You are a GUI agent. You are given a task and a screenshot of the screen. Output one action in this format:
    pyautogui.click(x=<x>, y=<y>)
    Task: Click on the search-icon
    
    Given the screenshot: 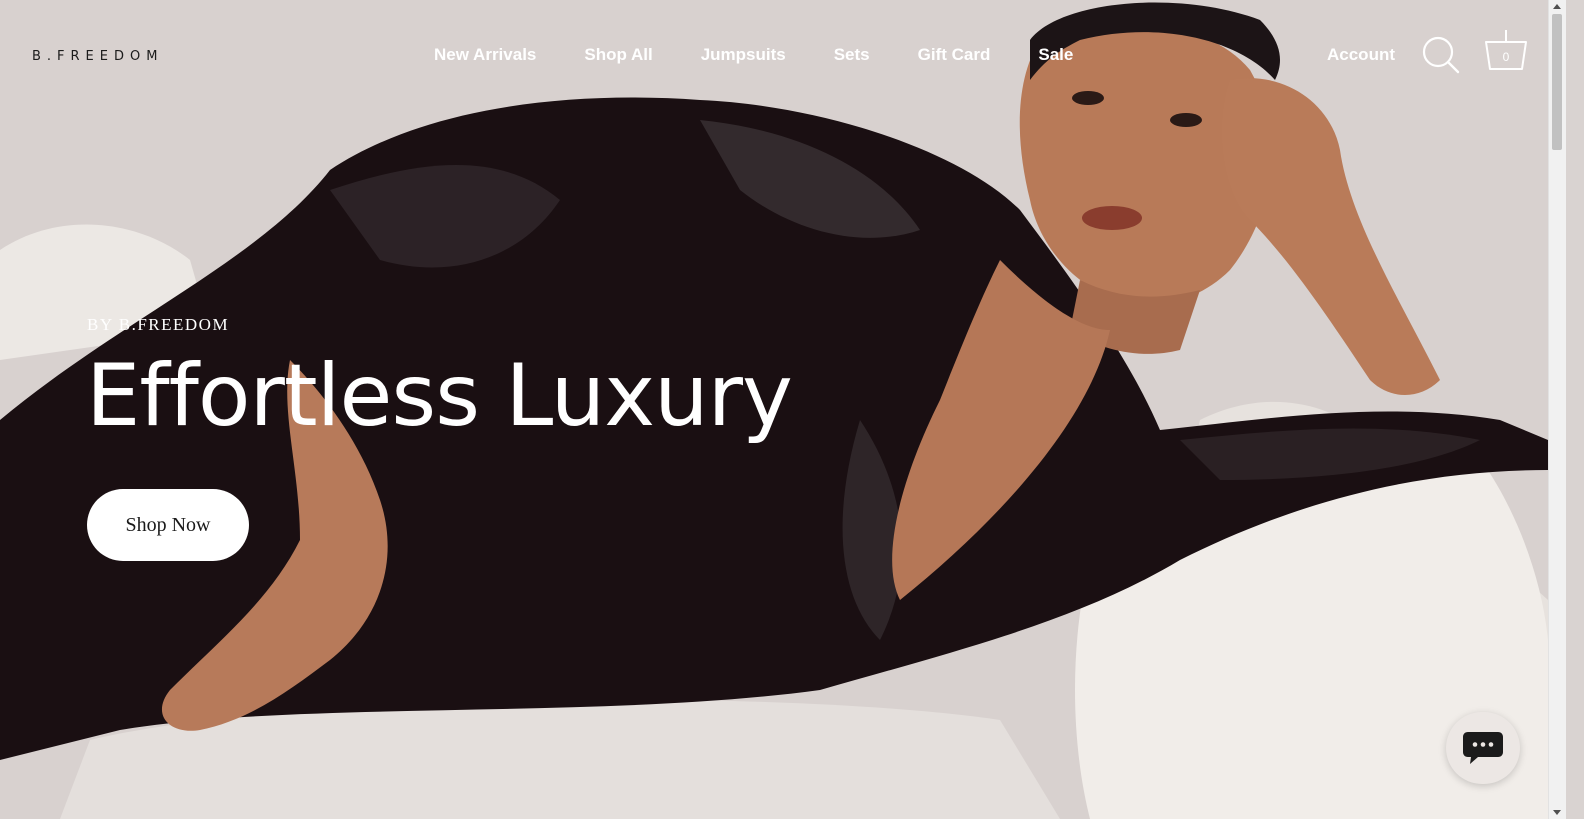 What is the action you would take?
    pyautogui.click(x=1441, y=55)
    